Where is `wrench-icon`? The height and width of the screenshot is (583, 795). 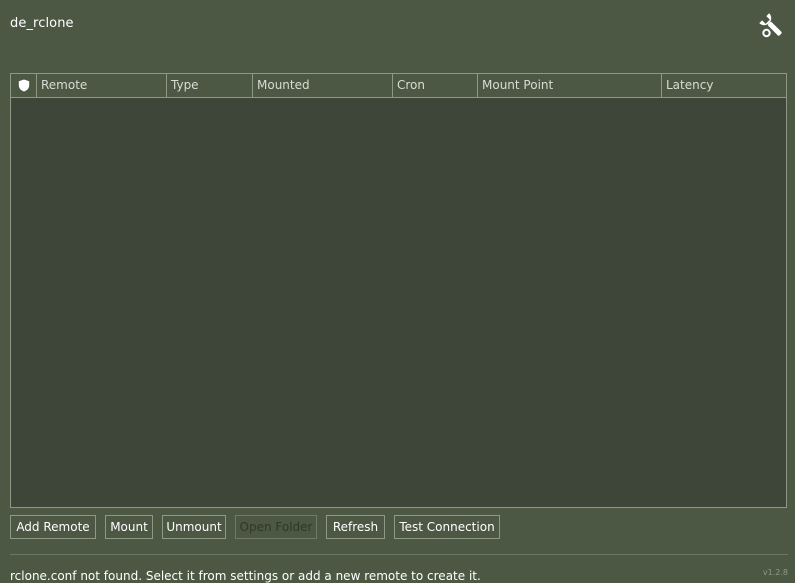
wrench-icon is located at coordinates (770, 25).